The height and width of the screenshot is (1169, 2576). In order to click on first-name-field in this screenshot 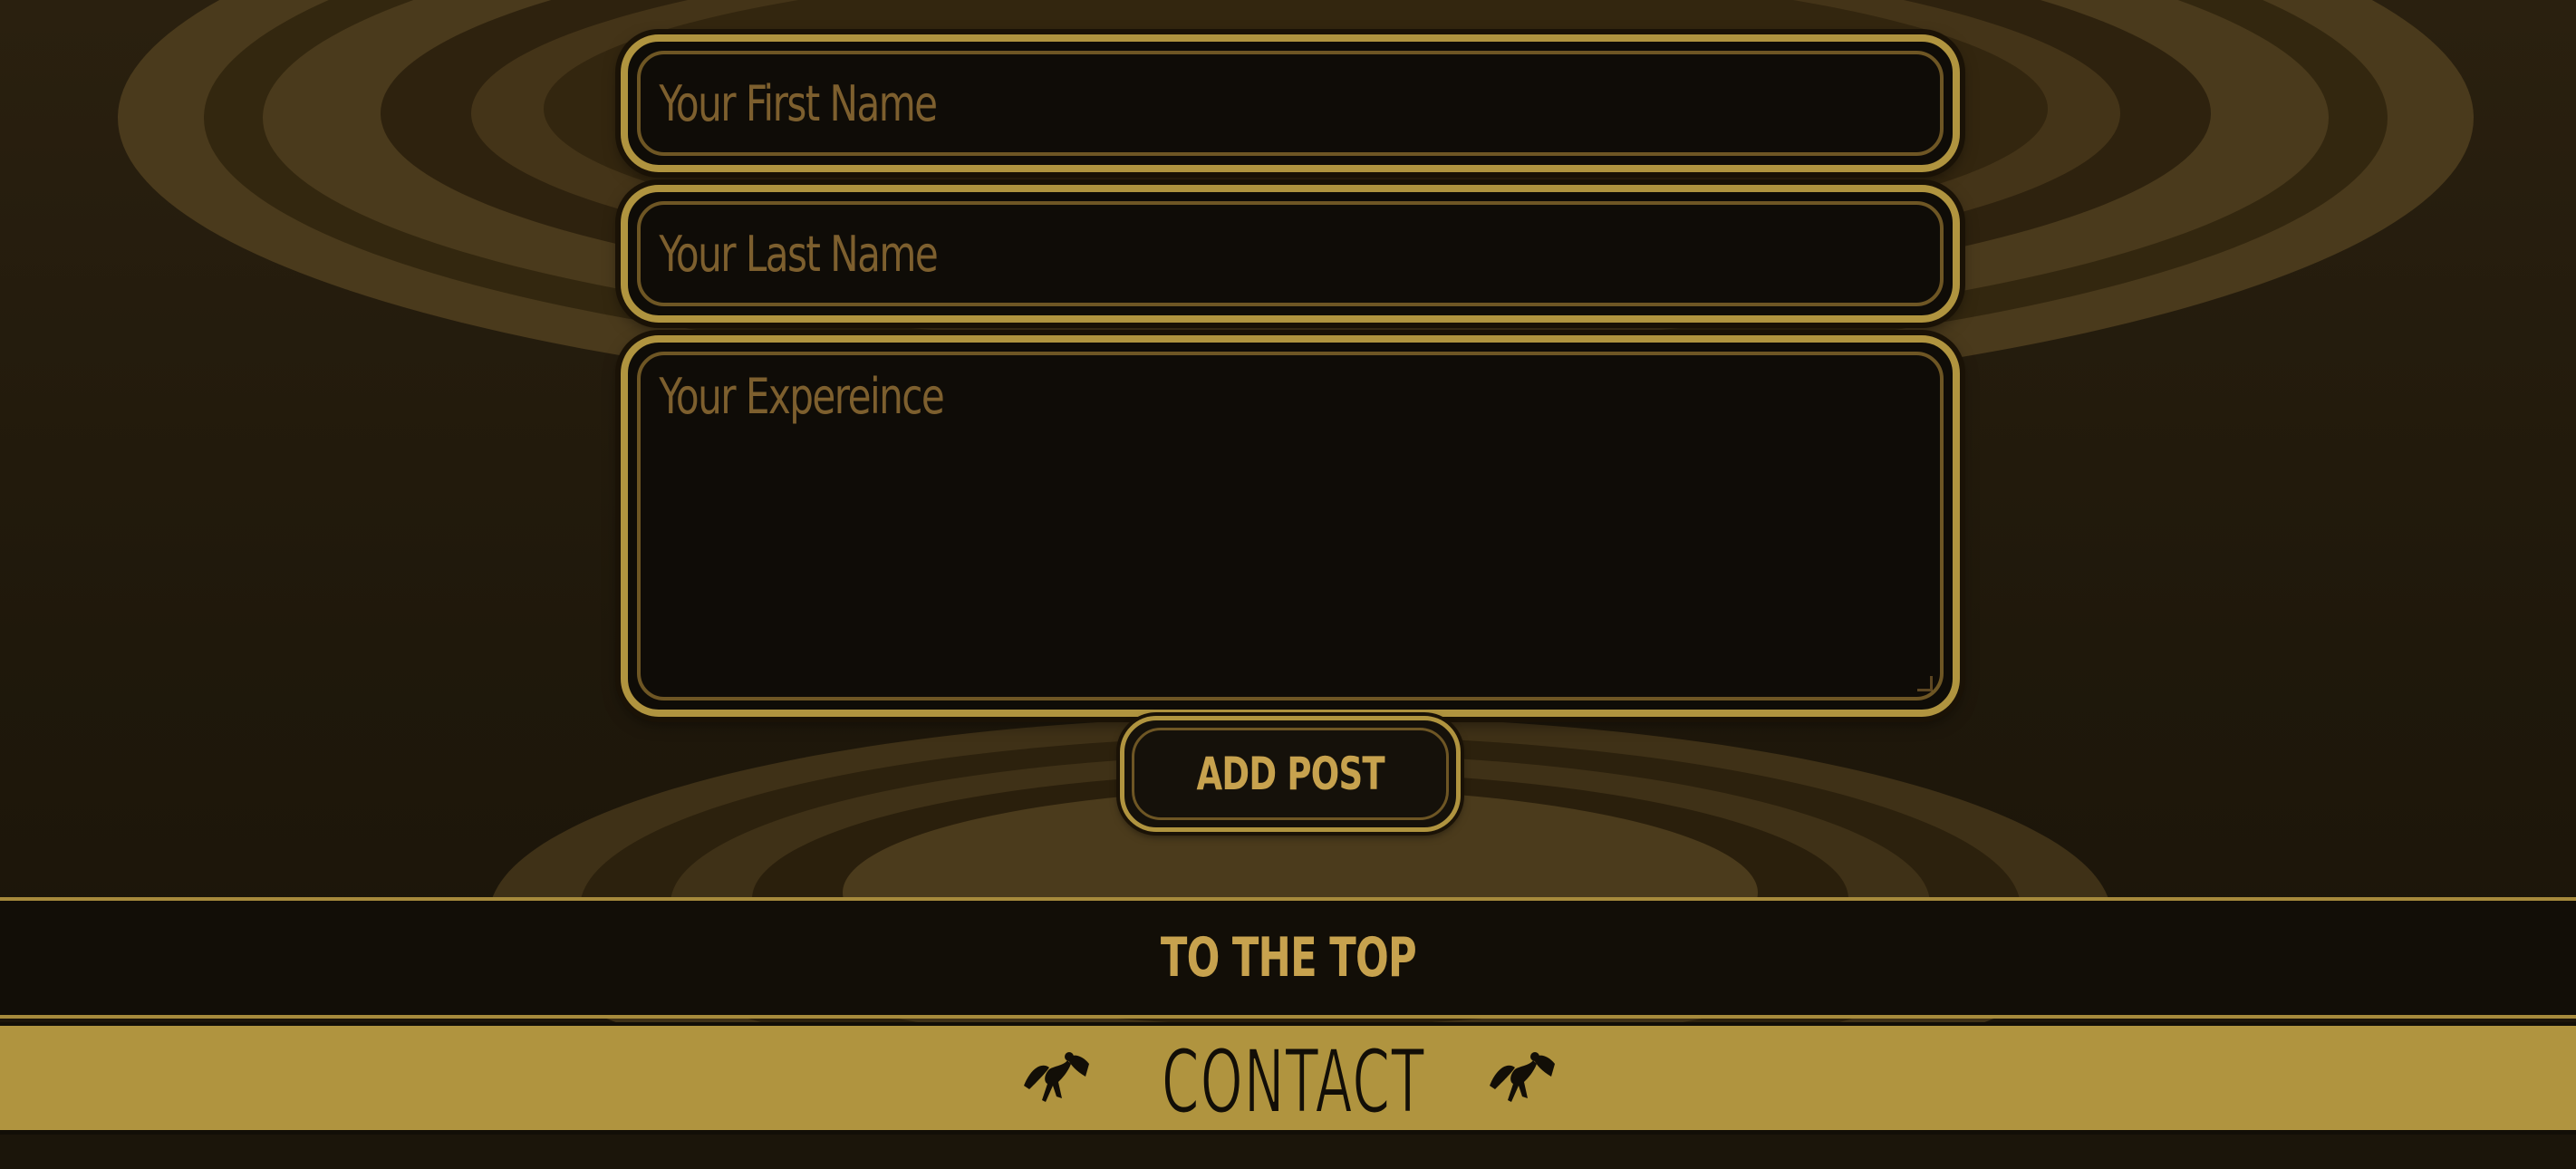, I will do `click(1290, 103)`.